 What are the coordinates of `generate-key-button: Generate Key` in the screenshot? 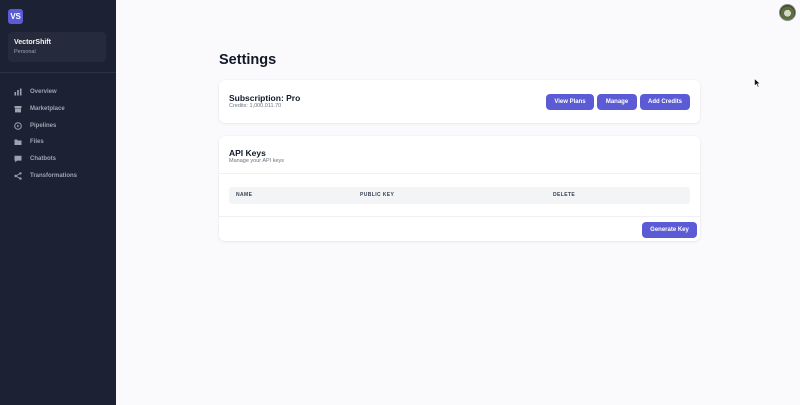 It's located at (669, 230).